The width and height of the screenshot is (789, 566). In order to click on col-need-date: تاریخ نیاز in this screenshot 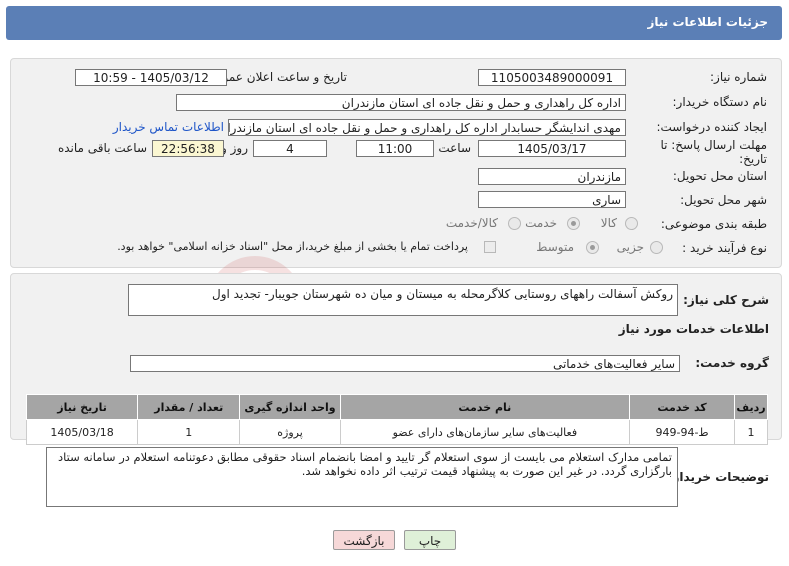, I will do `click(82, 407)`.